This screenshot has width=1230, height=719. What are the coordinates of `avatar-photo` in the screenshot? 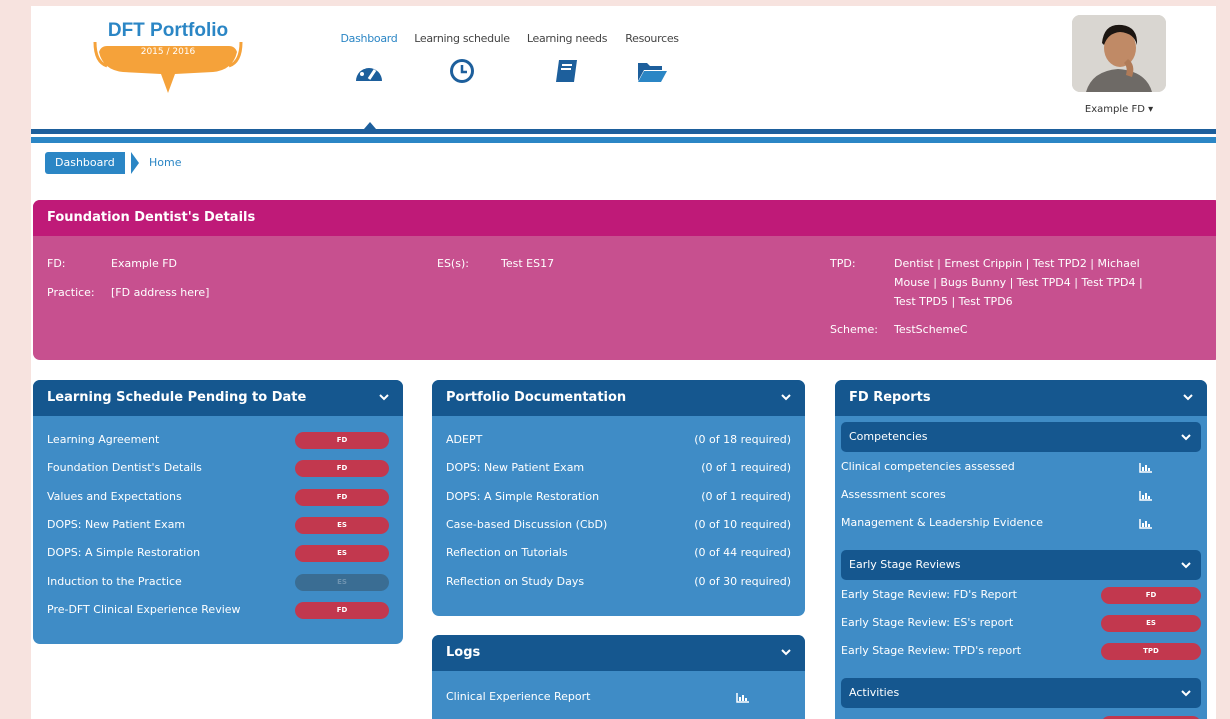 It's located at (1119, 53).